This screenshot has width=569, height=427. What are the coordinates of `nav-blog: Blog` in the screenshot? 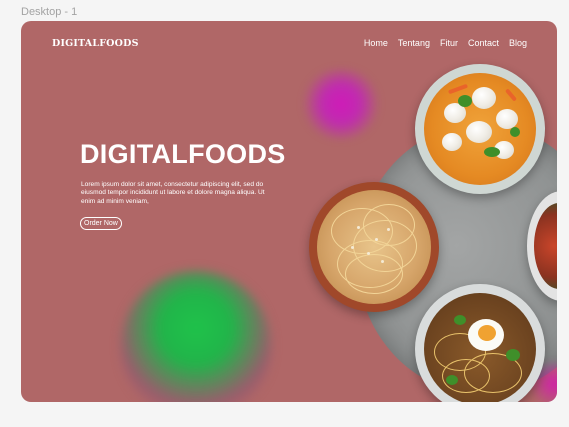 It's located at (518, 43).